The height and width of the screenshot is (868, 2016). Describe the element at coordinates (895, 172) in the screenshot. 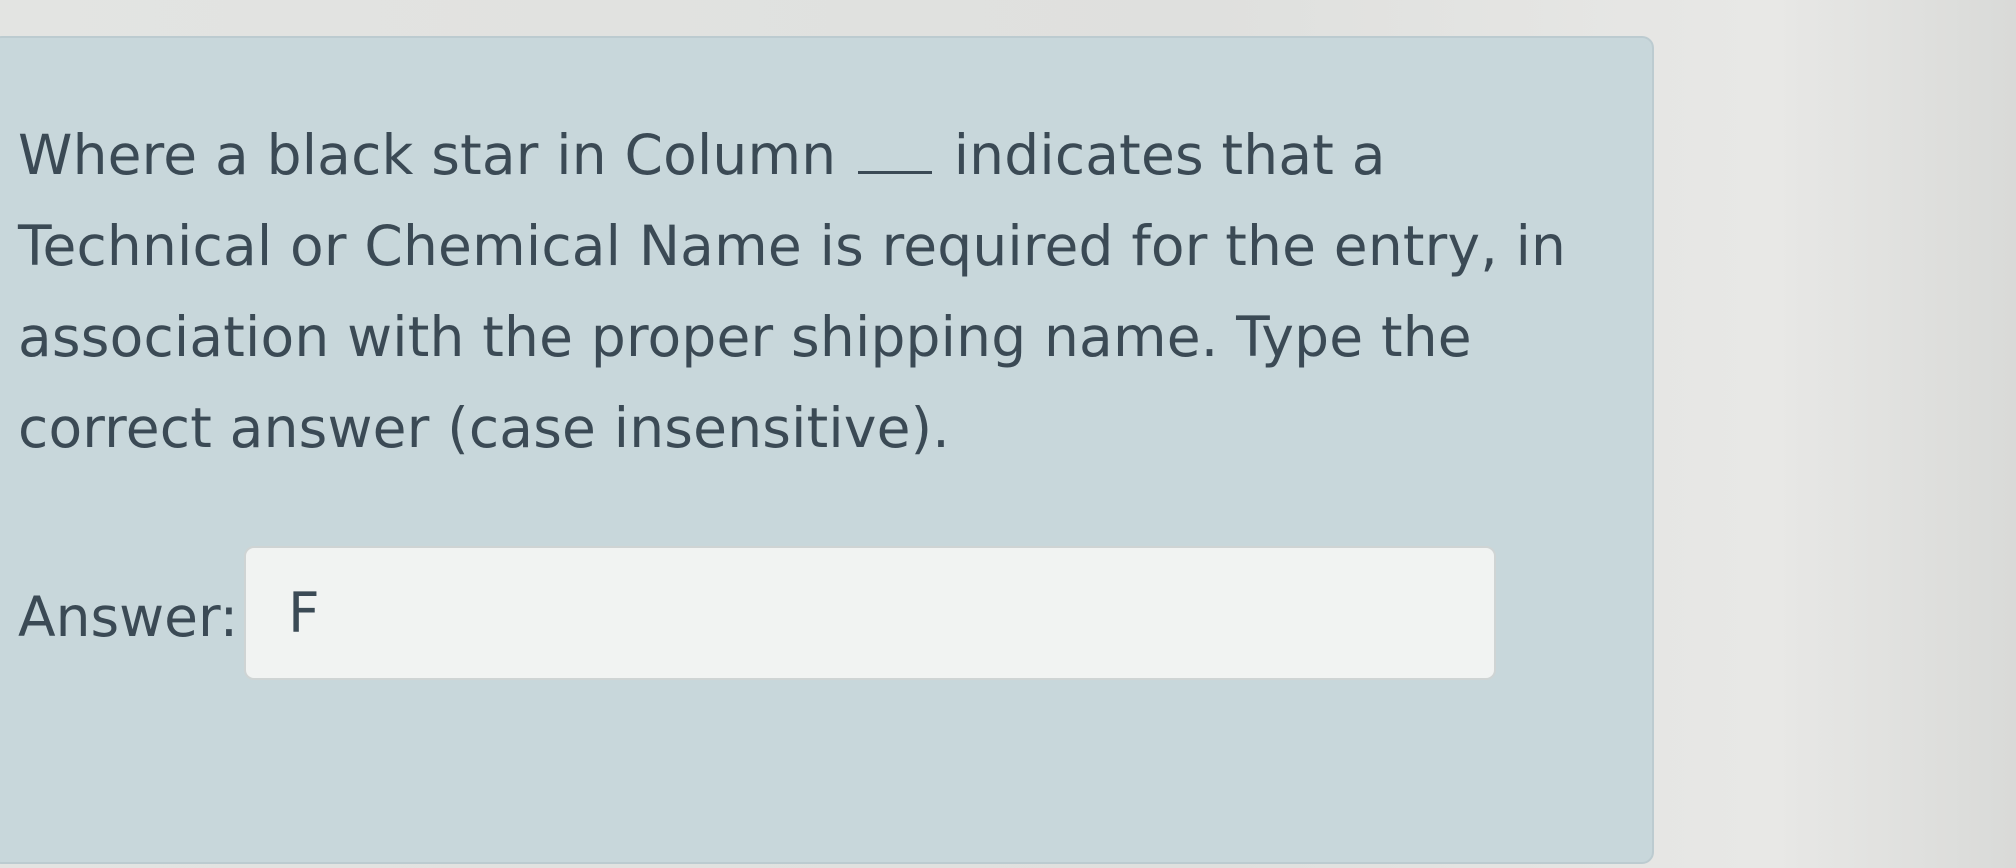

I see `fill-in-blank` at that location.